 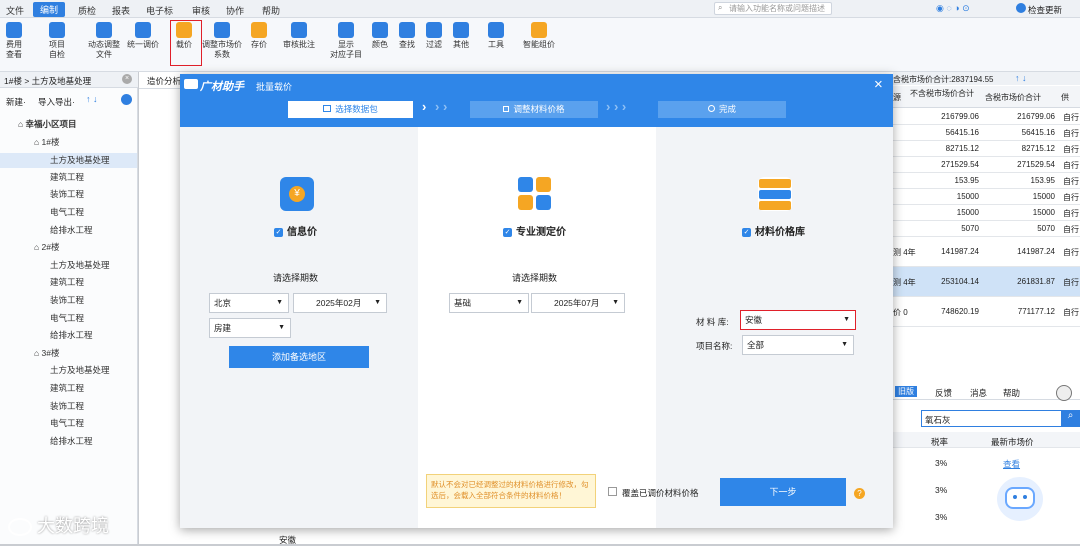 What do you see at coordinates (746, 232) in the screenshot?
I see `checkbox-checked-icon: ✓` at bounding box center [746, 232].